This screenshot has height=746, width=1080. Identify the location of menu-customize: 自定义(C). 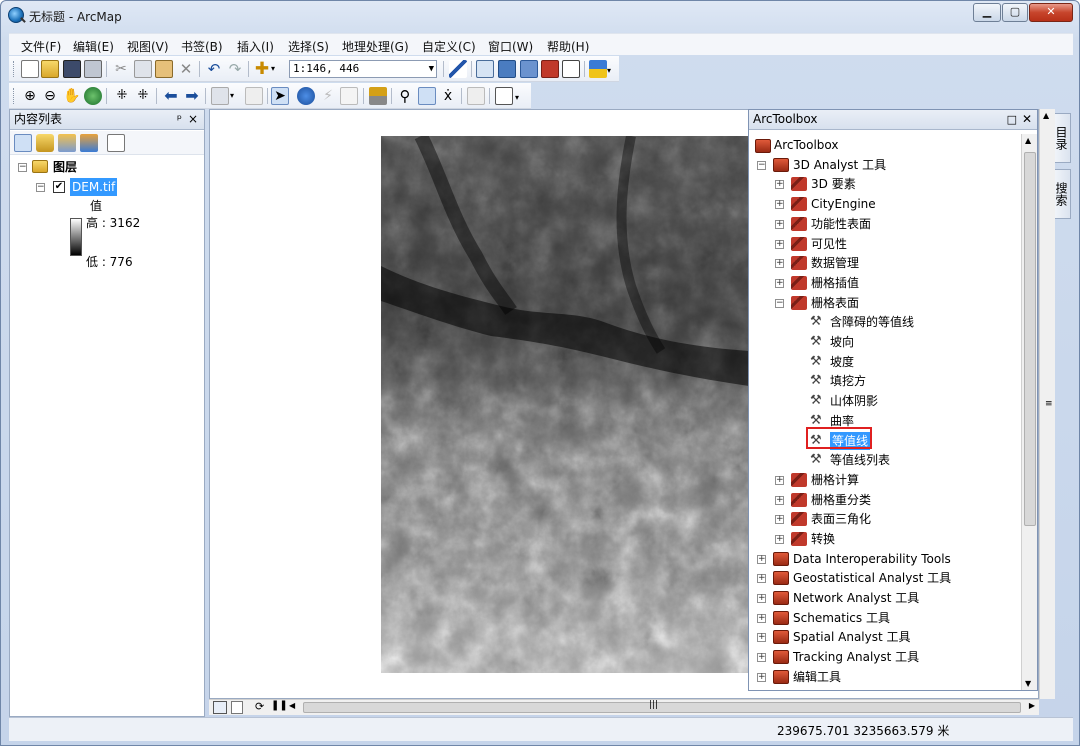
(449, 46).